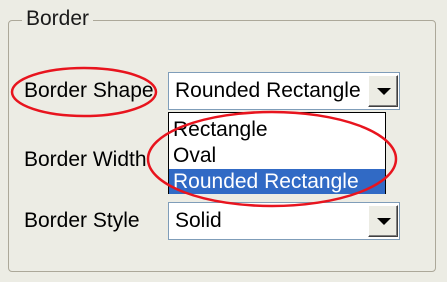 The width and height of the screenshot is (447, 282). I want to click on border-shape-label: Border Shape, so click(89, 90).